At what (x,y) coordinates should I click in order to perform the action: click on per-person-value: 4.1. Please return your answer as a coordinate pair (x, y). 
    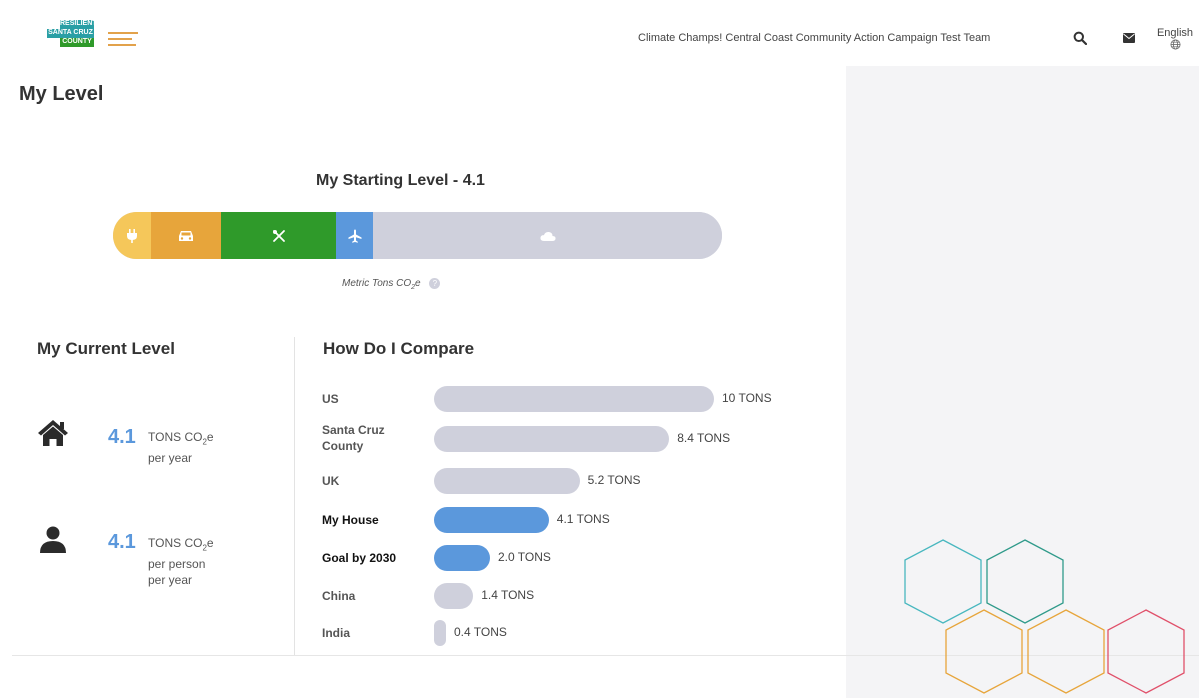
    Looking at the image, I should click on (122, 542).